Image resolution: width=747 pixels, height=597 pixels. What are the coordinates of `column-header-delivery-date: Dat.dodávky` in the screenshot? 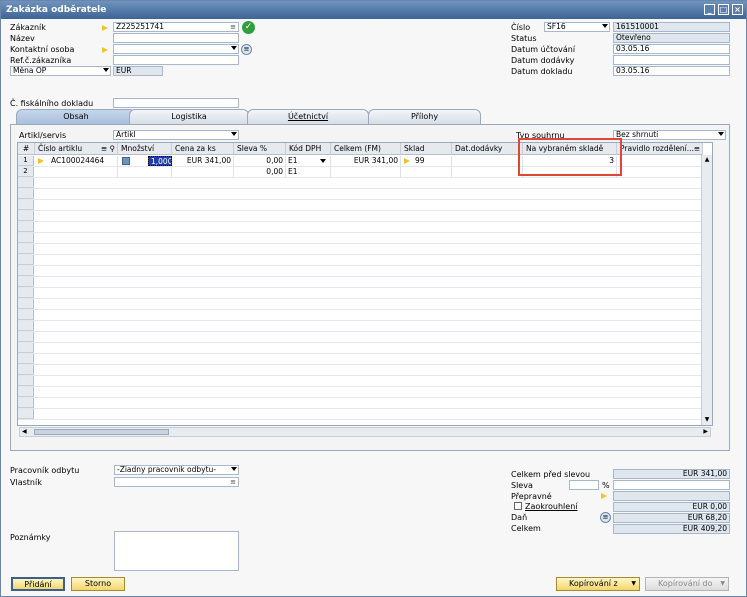 It's located at (487, 149).